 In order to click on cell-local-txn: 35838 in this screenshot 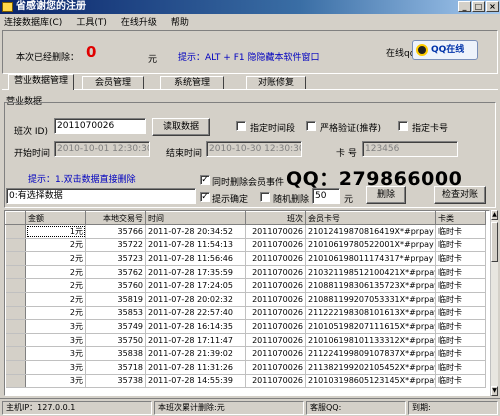, I will do `click(115, 353)`.